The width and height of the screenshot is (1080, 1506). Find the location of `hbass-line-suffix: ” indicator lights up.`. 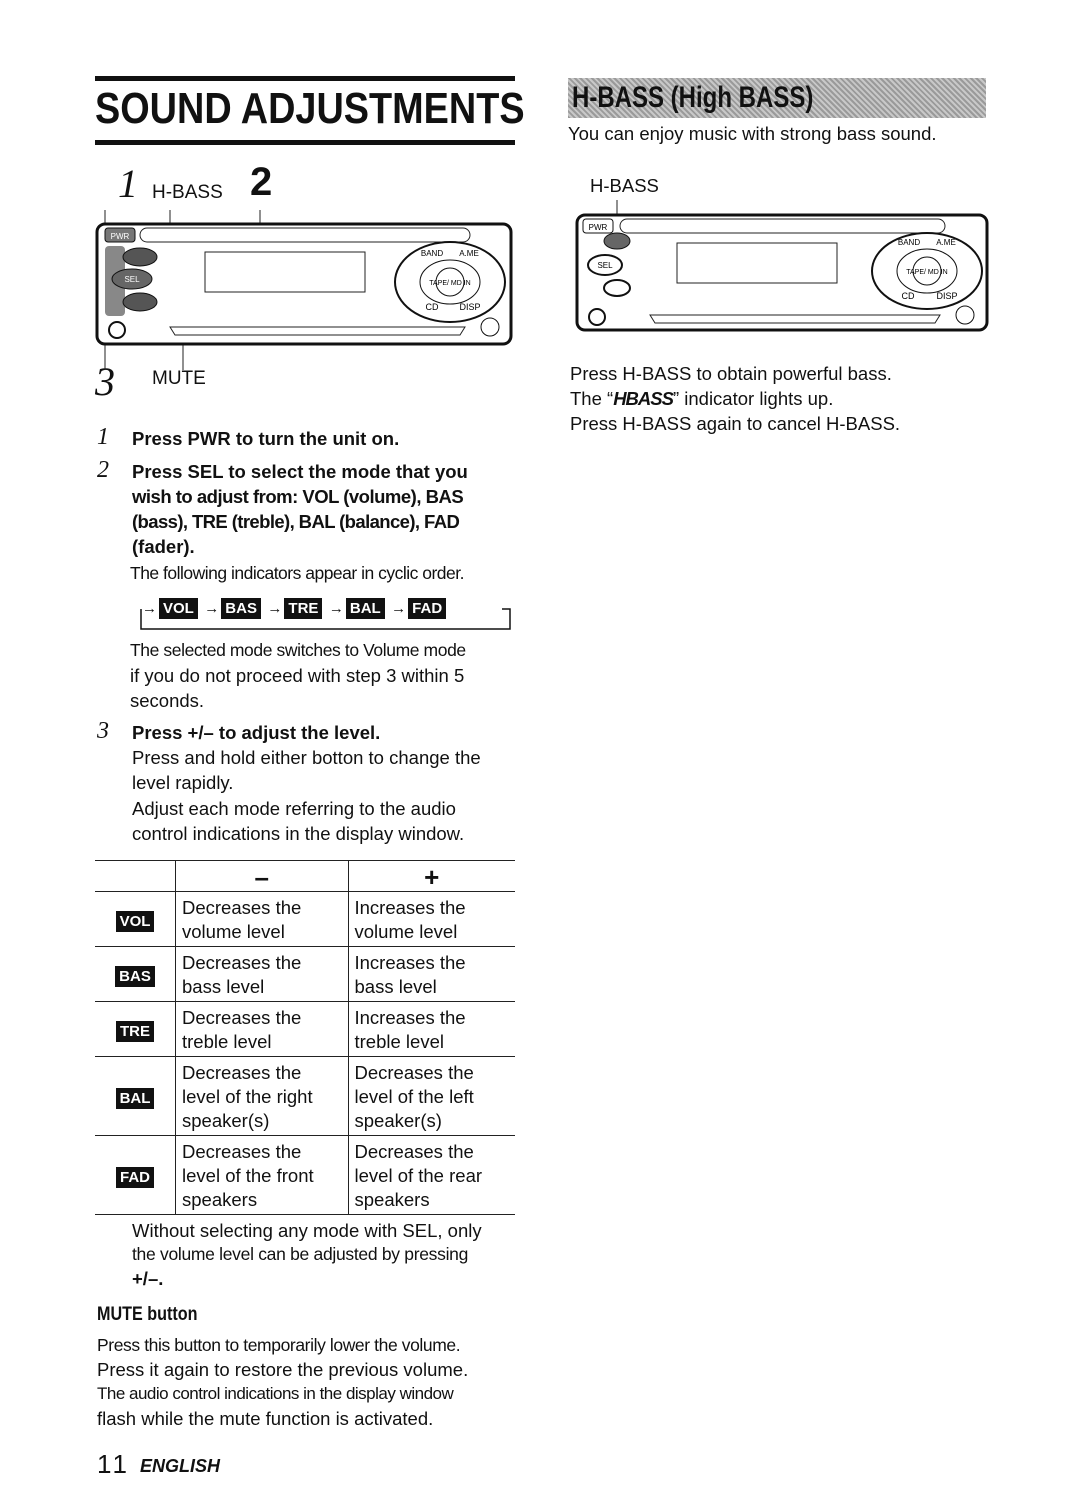

hbass-line-suffix: ” indicator lights up. is located at coordinates (753, 398).